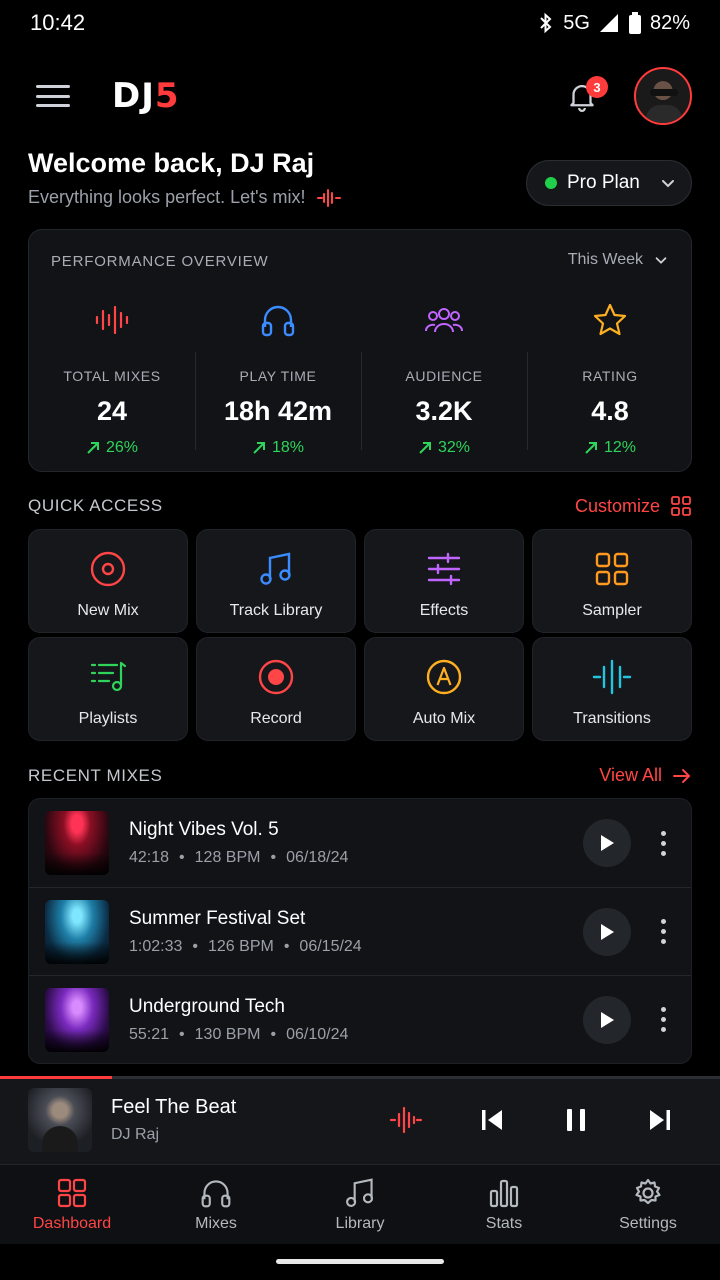 This screenshot has width=720, height=1280. I want to click on logo-accent: 5, so click(167, 96).